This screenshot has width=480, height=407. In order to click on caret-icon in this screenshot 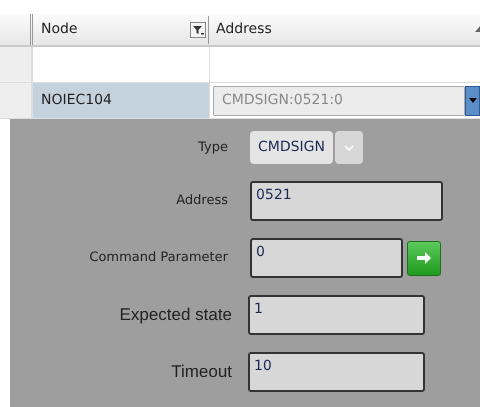, I will do `click(472, 100)`.